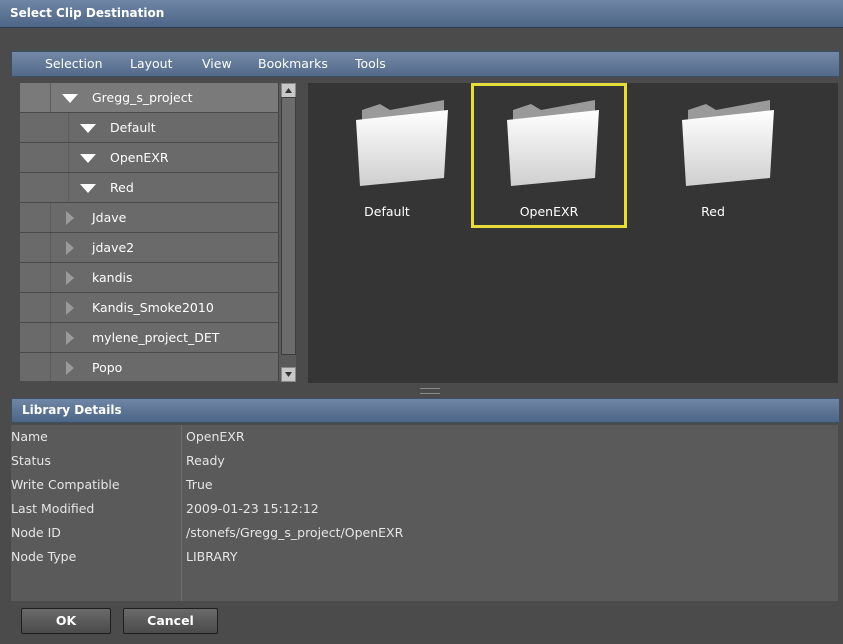  What do you see at coordinates (29, 436) in the screenshot?
I see `detail-key: Name` at bounding box center [29, 436].